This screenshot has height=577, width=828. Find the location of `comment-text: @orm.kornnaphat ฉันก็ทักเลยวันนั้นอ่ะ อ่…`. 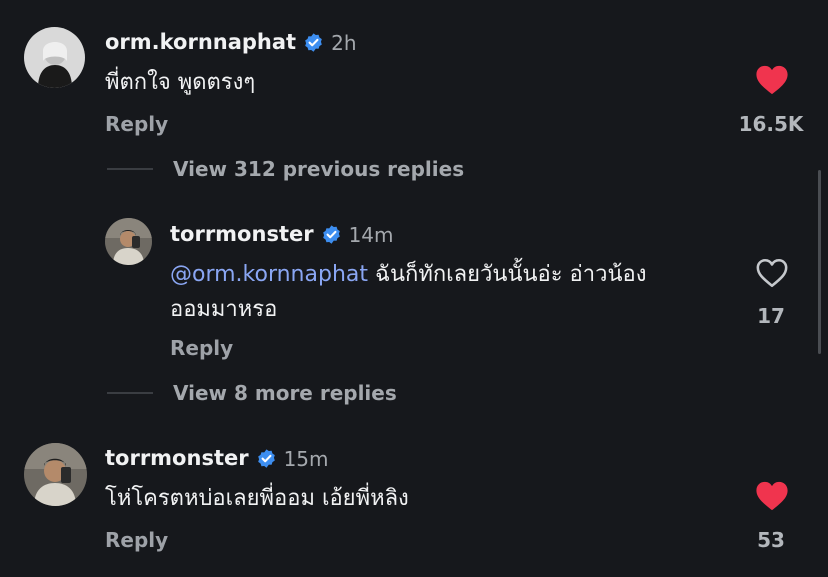

comment-text: @orm.kornnaphat ฉันก็ทักเลยวันนั้นอ่ะ อ่… is located at coordinates (408, 292).